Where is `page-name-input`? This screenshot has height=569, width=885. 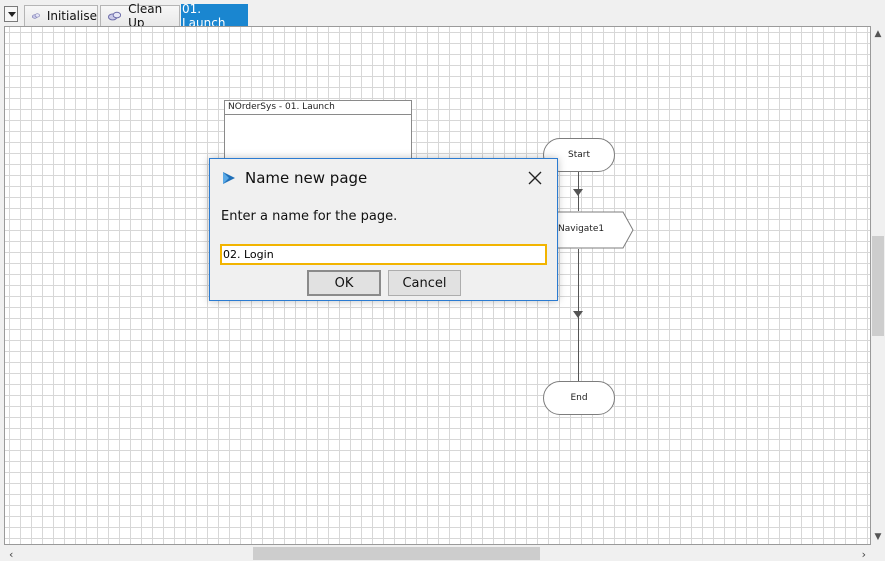 page-name-input is located at coordinates (383, 254).